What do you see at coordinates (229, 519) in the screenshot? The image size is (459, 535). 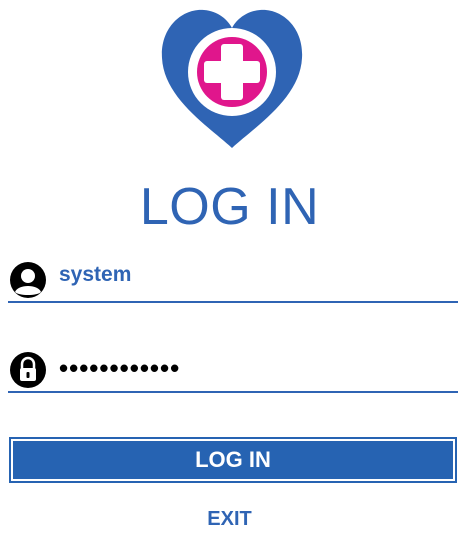 I see `exit-button: EXIT` at bounding box center [229, 519].